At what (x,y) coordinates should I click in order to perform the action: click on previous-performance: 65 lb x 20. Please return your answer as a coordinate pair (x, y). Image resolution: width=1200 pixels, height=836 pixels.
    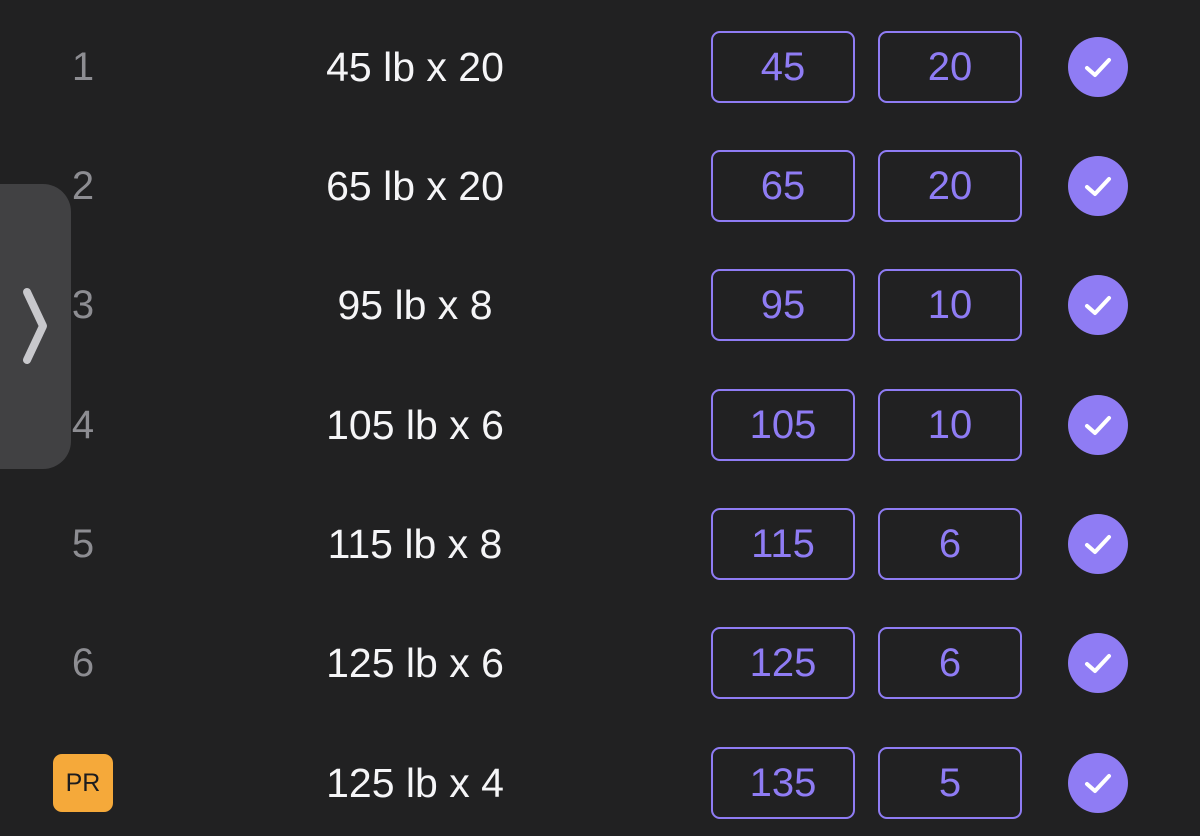
    Looking at the image, I should click on (415, 186).